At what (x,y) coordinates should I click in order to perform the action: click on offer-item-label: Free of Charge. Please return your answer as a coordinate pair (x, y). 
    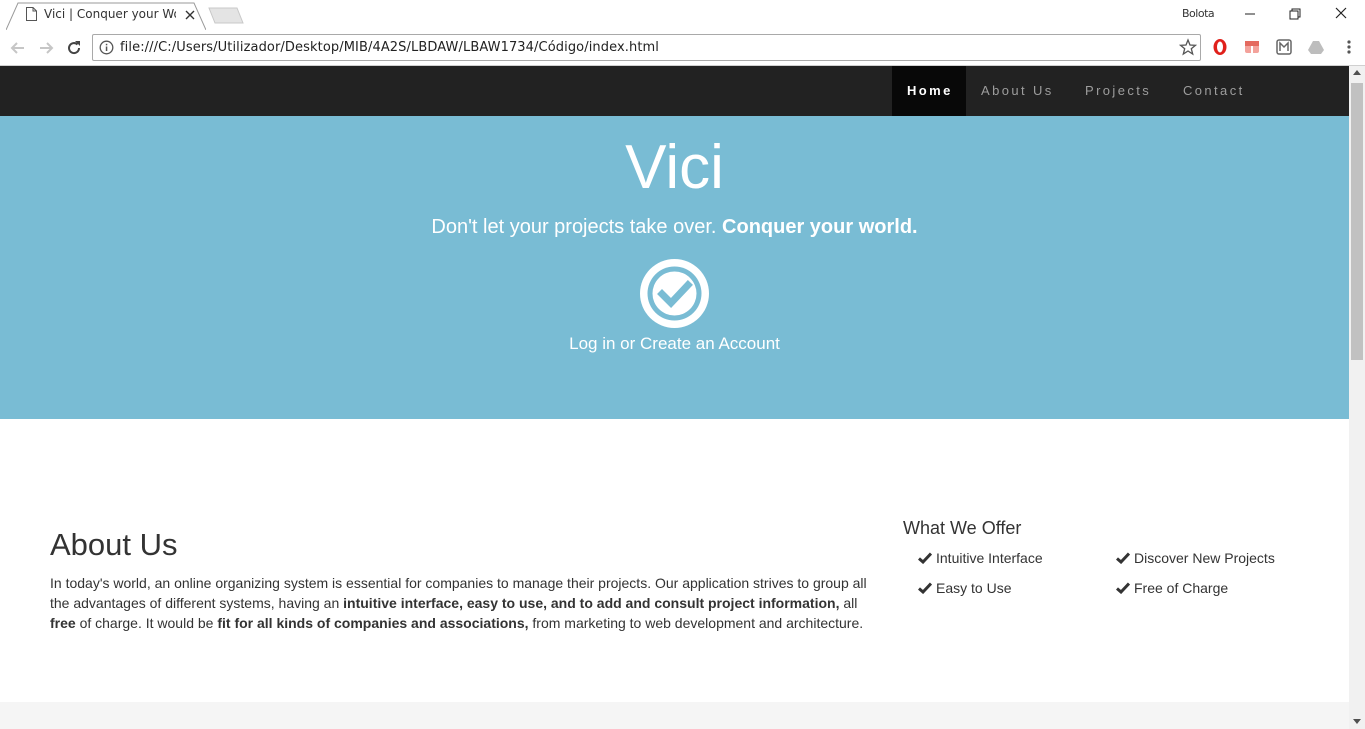
    Looking at the image, I should click on (1181, 588).